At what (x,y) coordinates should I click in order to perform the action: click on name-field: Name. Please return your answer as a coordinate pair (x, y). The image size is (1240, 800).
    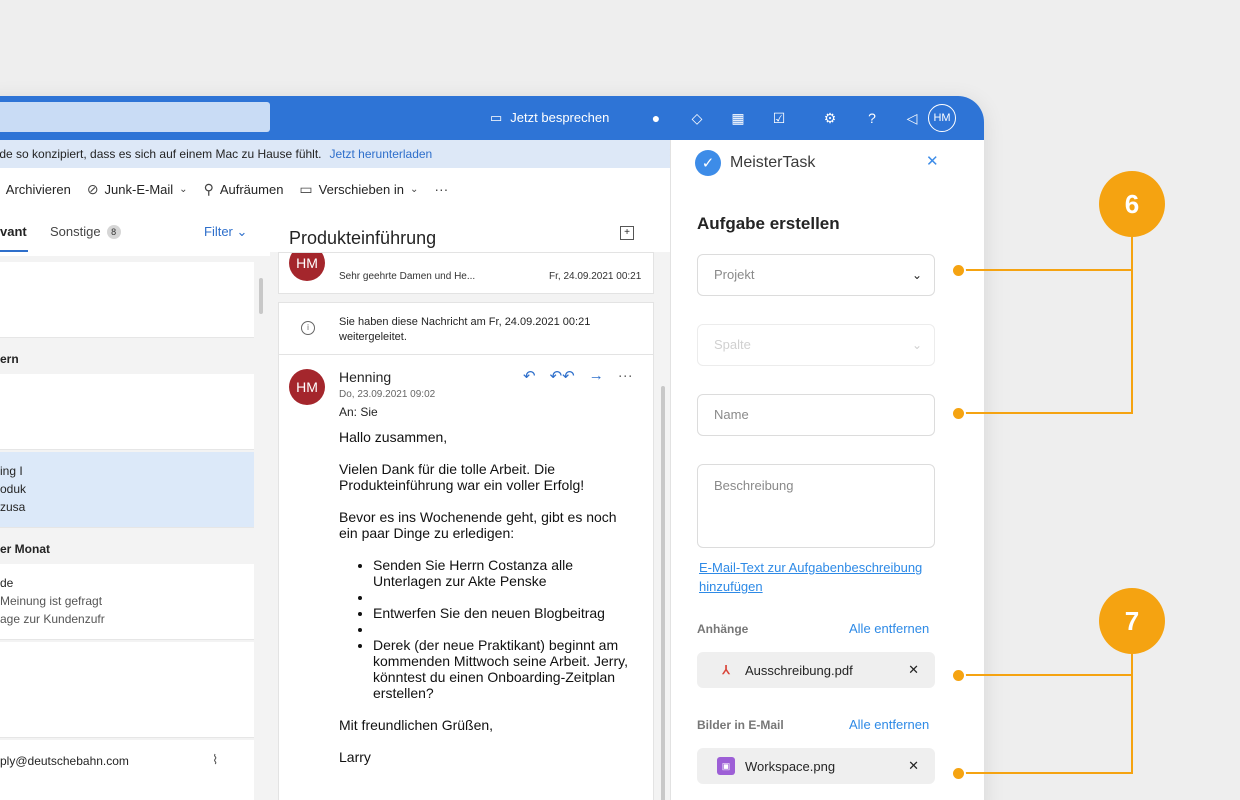
    Looking at the image, I should click on (816, 415).